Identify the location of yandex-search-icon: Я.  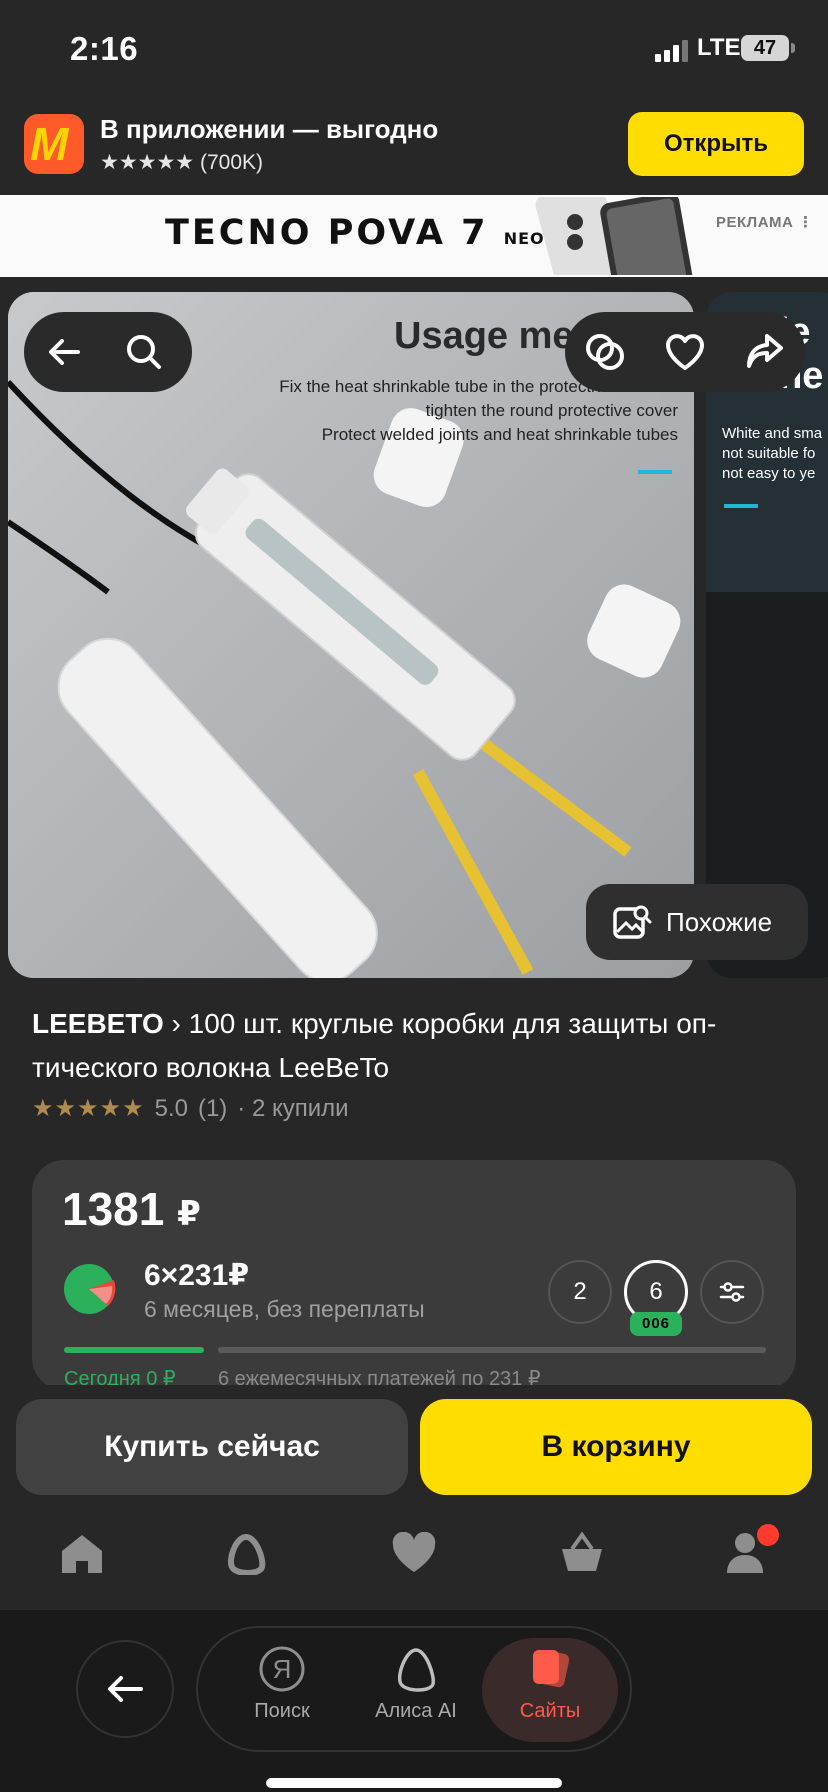
(282, 1669).